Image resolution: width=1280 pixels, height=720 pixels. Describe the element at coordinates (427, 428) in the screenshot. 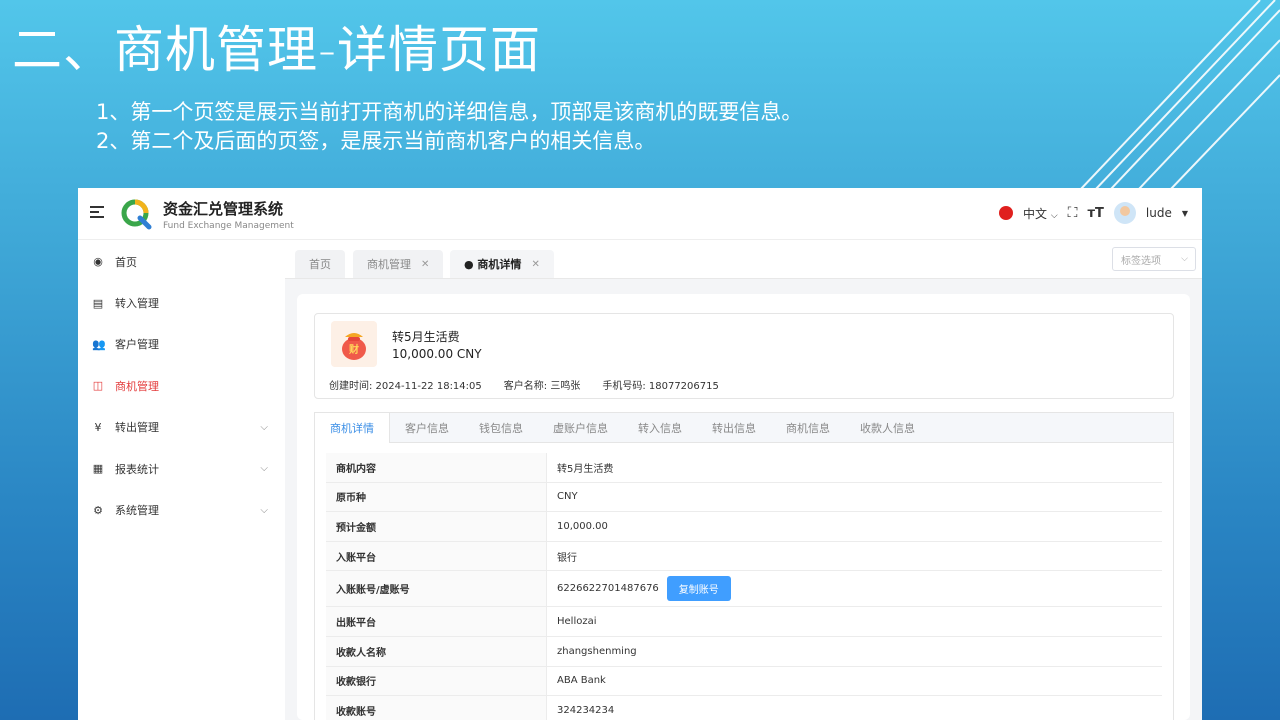

I see `detail-tab: 客户信息` at that location.